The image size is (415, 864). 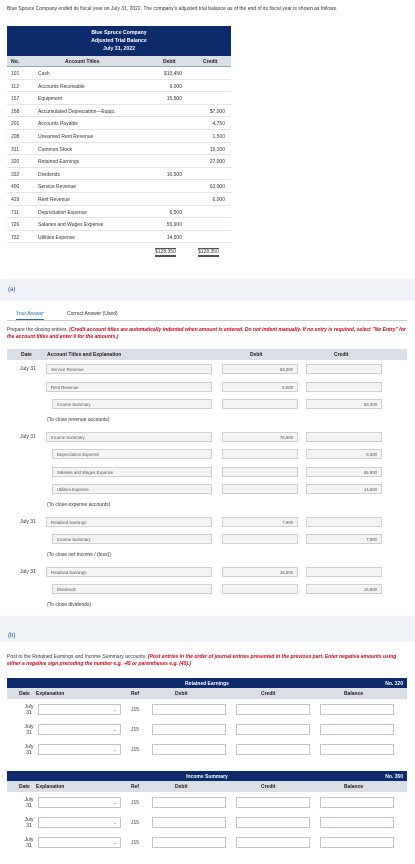 What do you see at coordinates (119, 98) in the screenshot?
I see `tb-row: 157 Equipment 15,500` at bounding box center [119, 98].